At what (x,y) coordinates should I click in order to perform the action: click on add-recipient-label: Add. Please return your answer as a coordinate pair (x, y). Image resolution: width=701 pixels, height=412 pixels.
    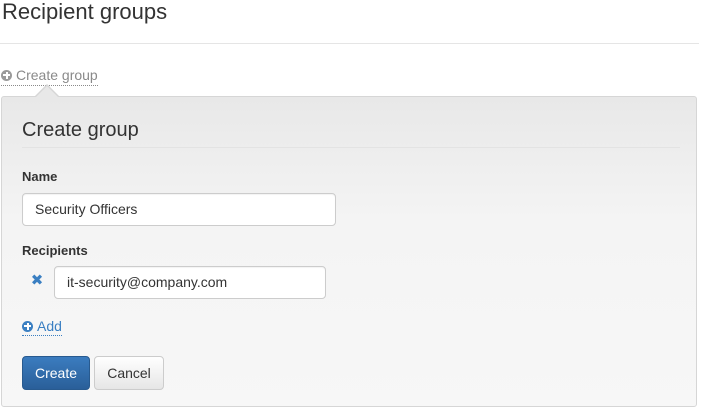
    Looking at the image, I should click on (49, 326).